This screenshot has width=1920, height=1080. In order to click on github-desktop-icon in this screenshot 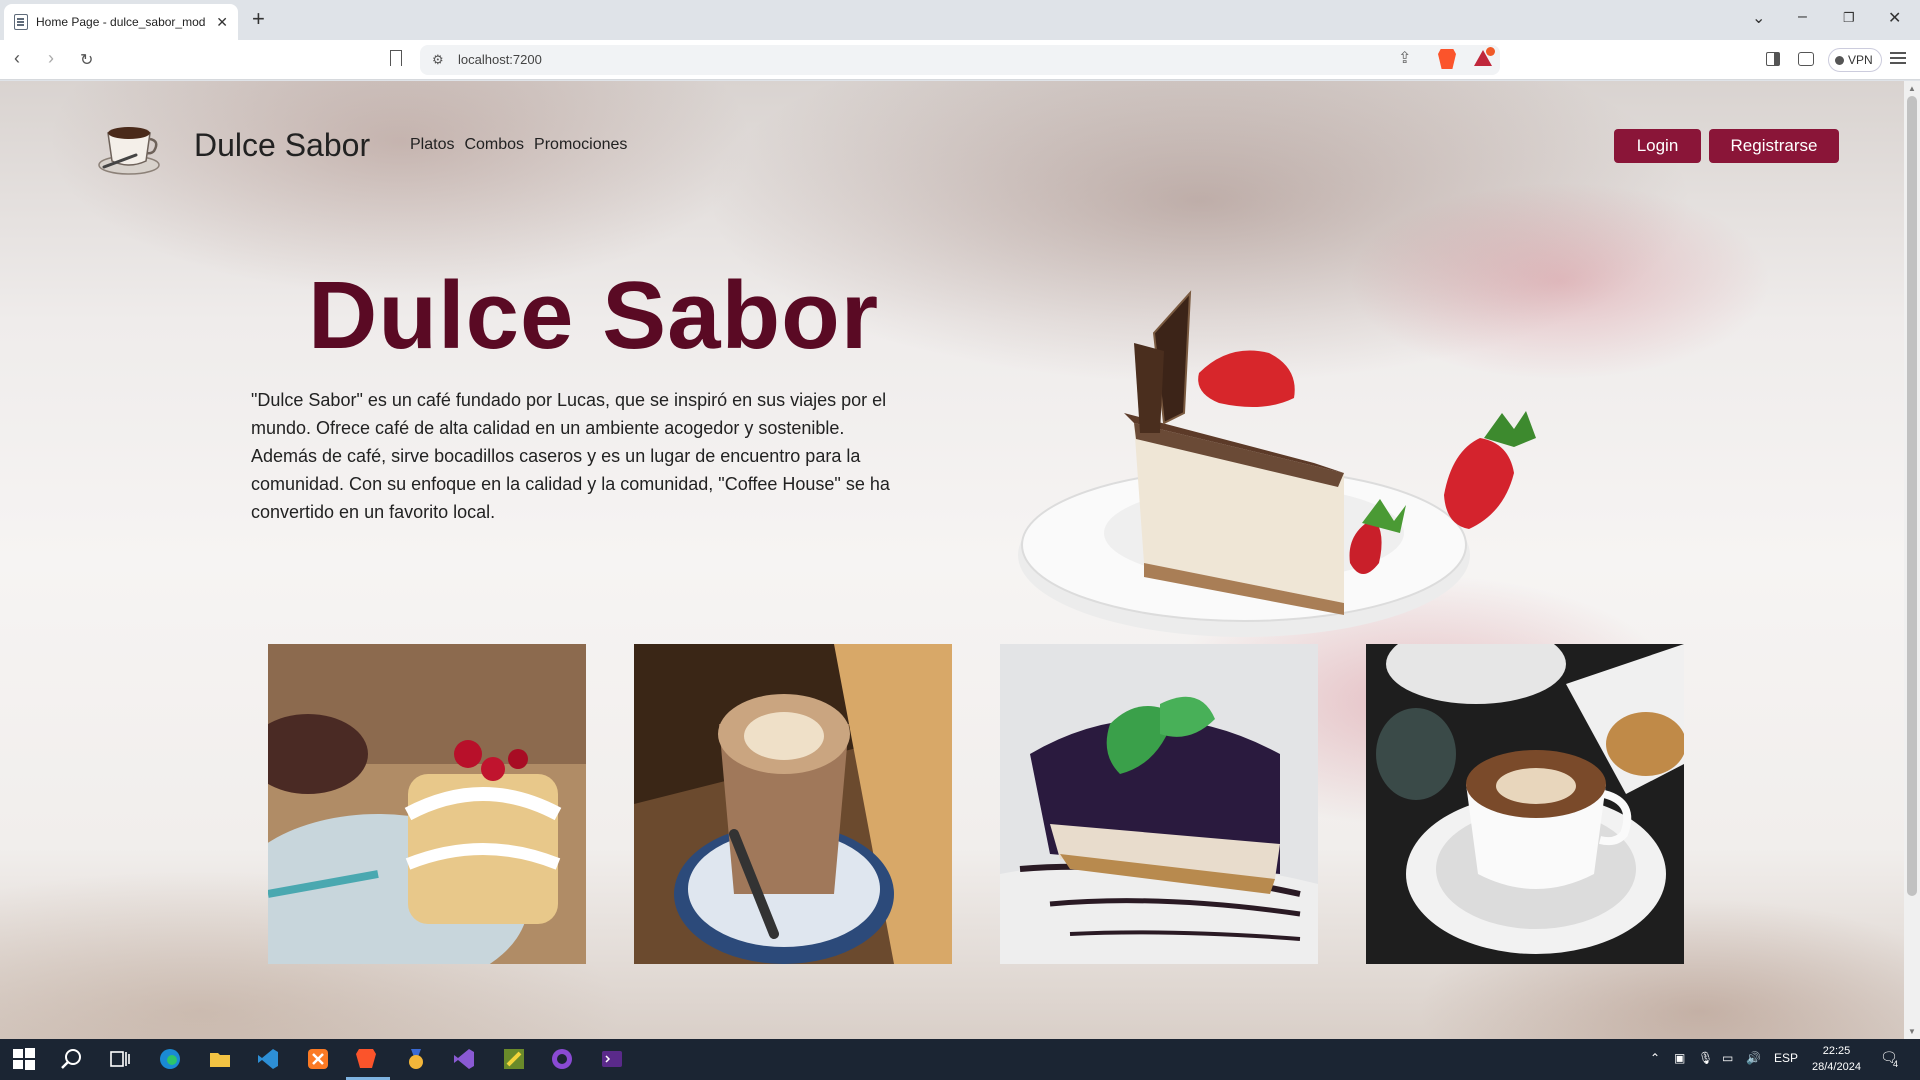, I will do `click(562, 1059)`.